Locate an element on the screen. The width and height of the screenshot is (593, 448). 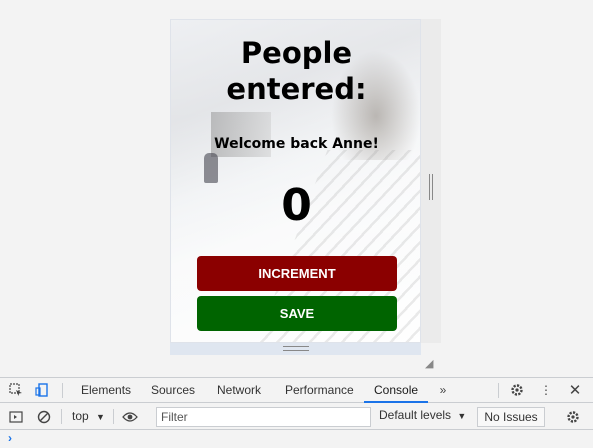
increment-button: INCREMENT is located at coordinates (297, 273).